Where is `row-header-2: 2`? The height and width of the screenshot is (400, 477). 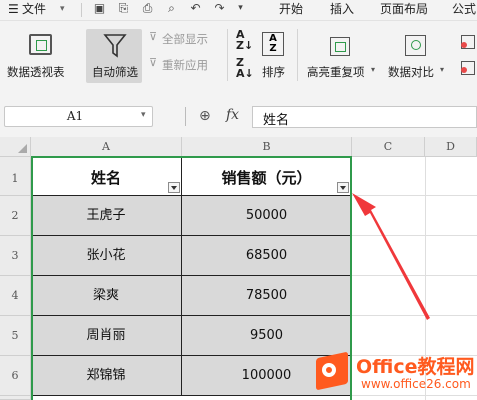
row-header-2: 2 is located at coordinates (15, 216).